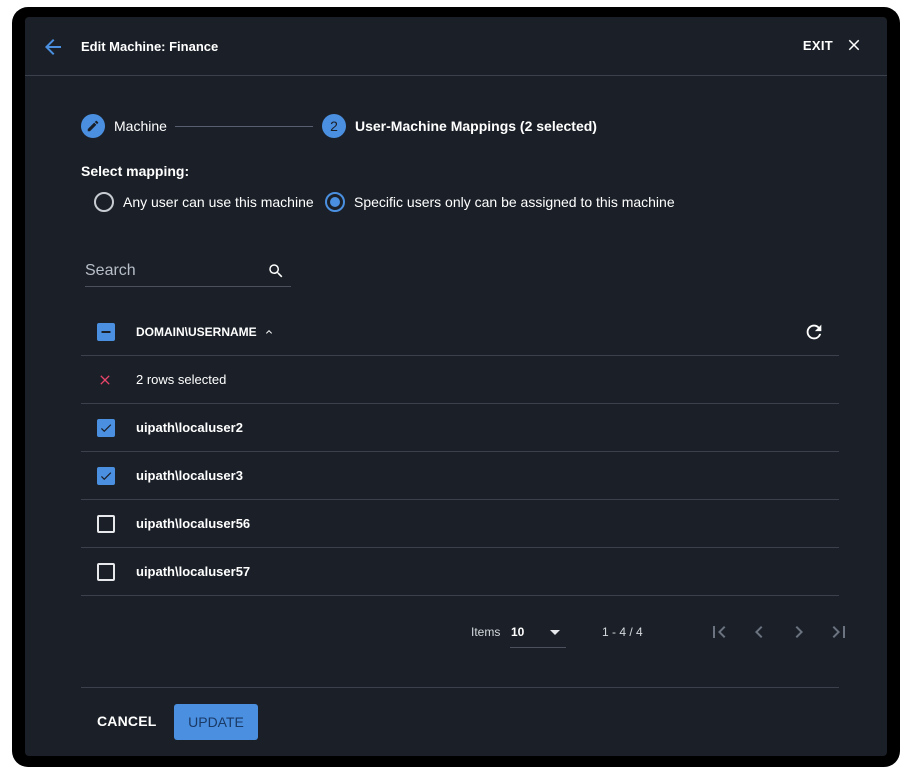 This screenshot has height=778, width=920. What do you see at coordinates (463, 632) in the screenshot?
I see `paginator: Items 10 1 - 4 / 4` at bounding box center [463, 632].